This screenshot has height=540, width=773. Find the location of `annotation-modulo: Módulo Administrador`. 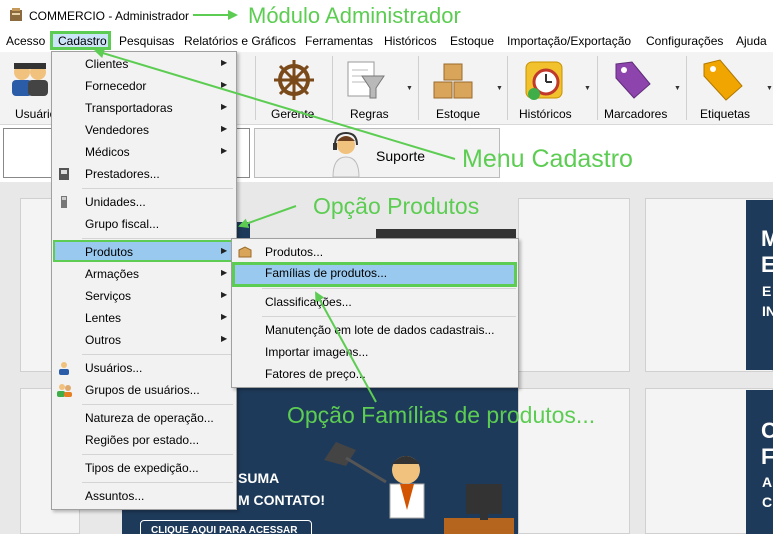

annotation-modulo: Módulo Administrador is located at coordinates (354, 15).